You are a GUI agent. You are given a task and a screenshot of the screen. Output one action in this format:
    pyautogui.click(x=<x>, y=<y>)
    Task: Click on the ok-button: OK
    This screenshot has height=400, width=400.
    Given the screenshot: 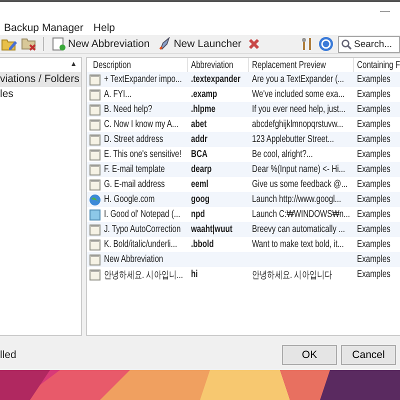 What is the action you would take?
    pyautogui.click(x=309, y=355)
    